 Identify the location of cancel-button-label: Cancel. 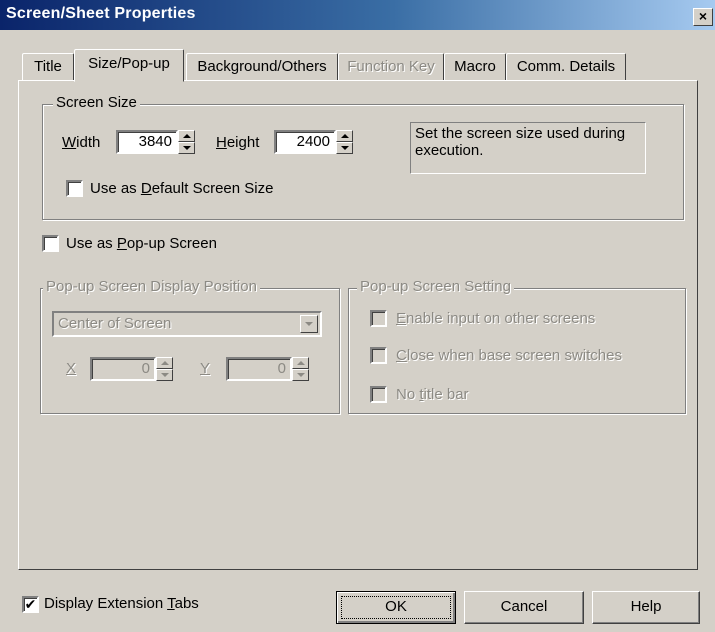
(524, 606).